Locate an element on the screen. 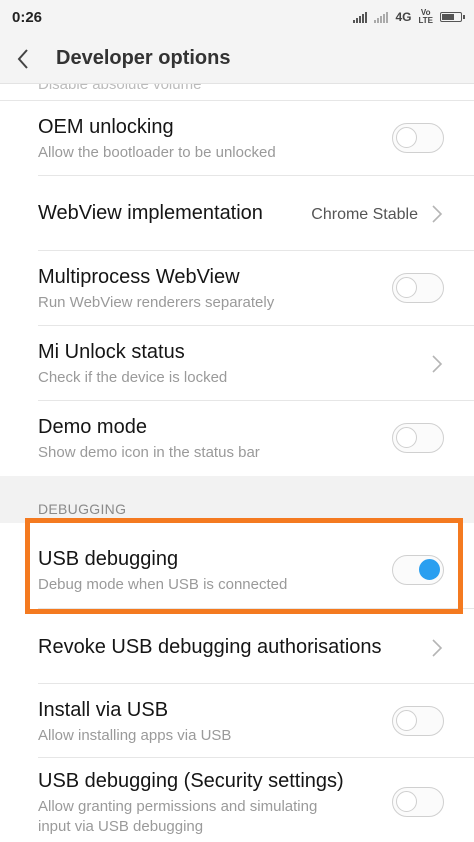 Image resolution: width=474 pixels, height=842 pixels. setting-title: USB debugging (Security settings) is located at coordinates (191, 781).